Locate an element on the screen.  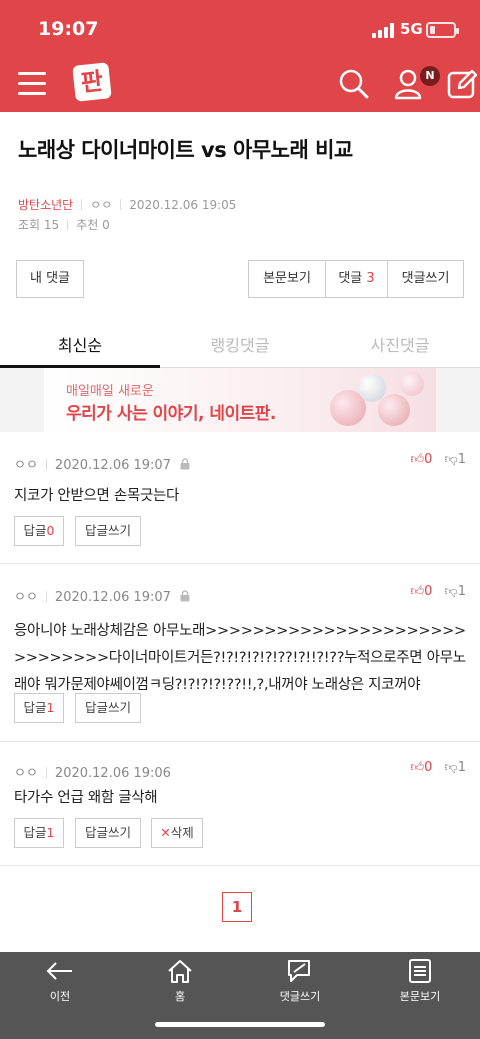
document-icon is located at coordinates (420, 971).